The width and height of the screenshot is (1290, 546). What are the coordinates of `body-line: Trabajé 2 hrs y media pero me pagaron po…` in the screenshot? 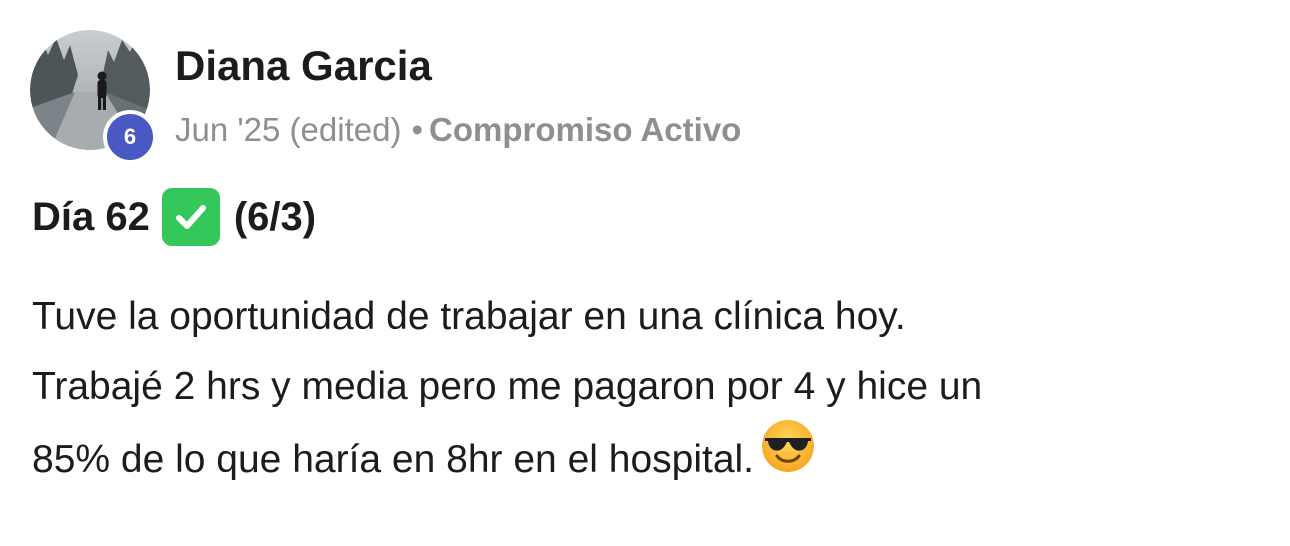 It's located at (507, 386).